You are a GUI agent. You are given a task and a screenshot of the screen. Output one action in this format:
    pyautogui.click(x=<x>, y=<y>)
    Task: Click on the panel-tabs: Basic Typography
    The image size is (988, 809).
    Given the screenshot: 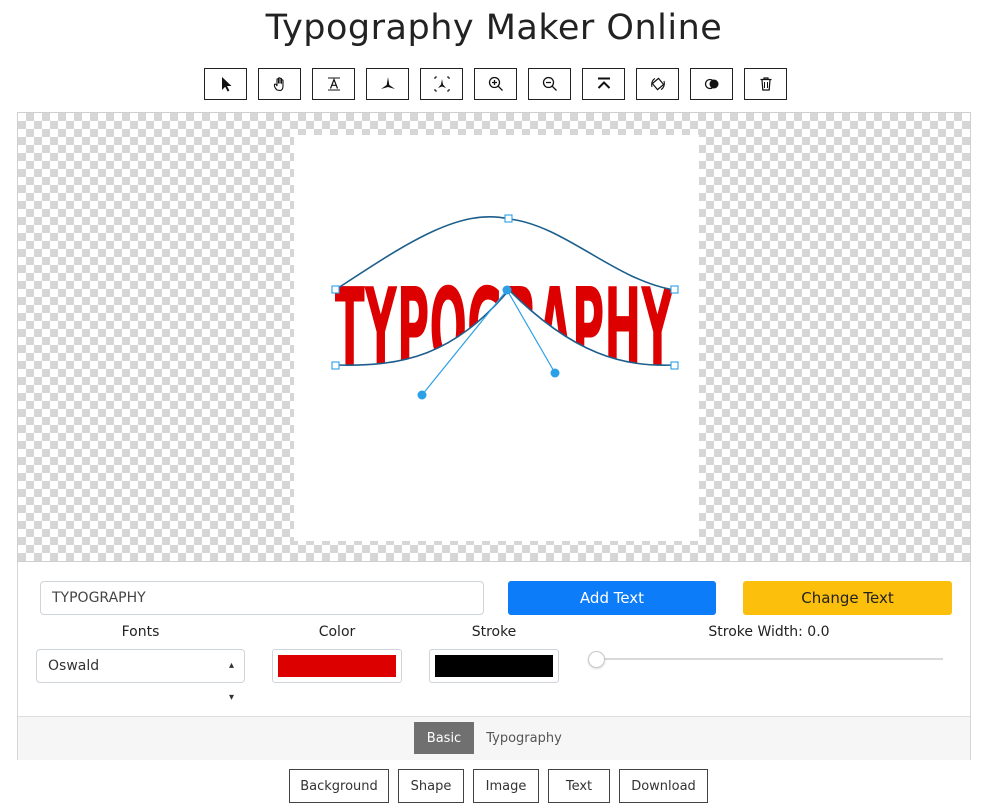 What is the action you would take?
    pyautogui.click(x=494, y=738)
    